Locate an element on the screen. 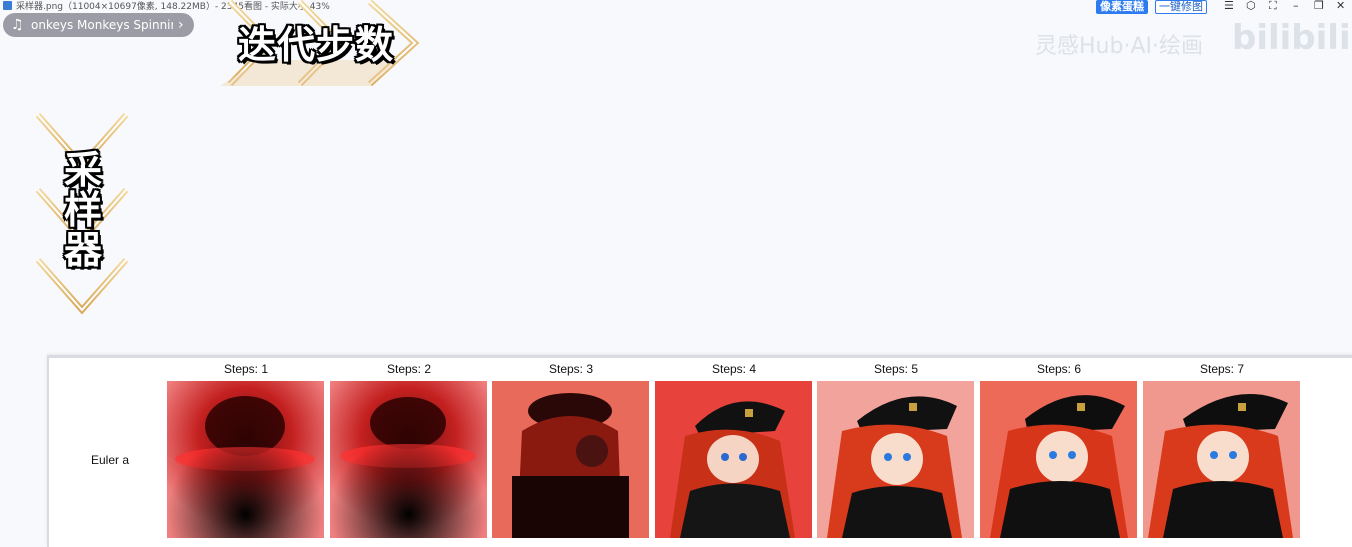 The width and height of the screenshot is (1352, 547). sampler-banner: 采样器 is located at coordinates (82, 212).